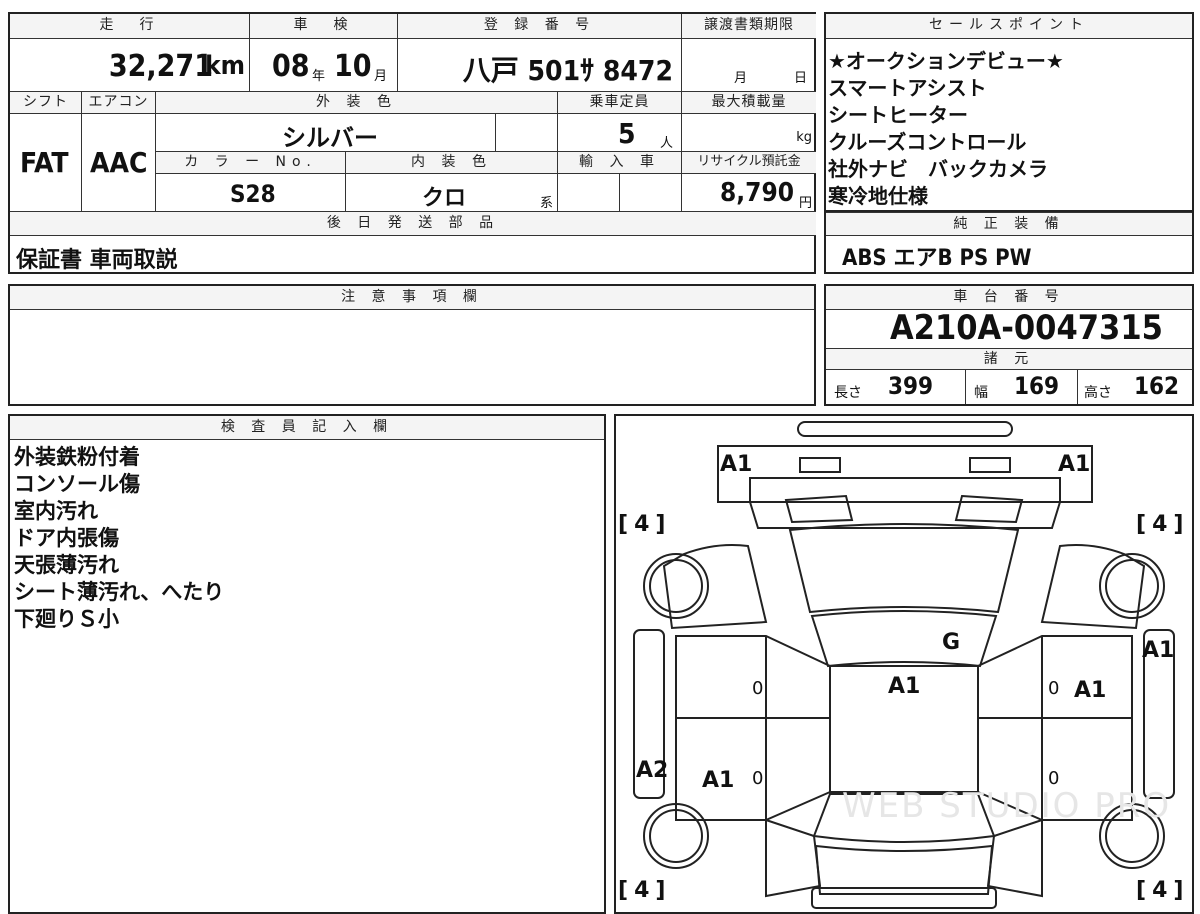 This screenshot has height=914, width=1200. Describe the element at coordinates (898, 115) in the screenshot. I see `list-item: シートヒーター` at that location.